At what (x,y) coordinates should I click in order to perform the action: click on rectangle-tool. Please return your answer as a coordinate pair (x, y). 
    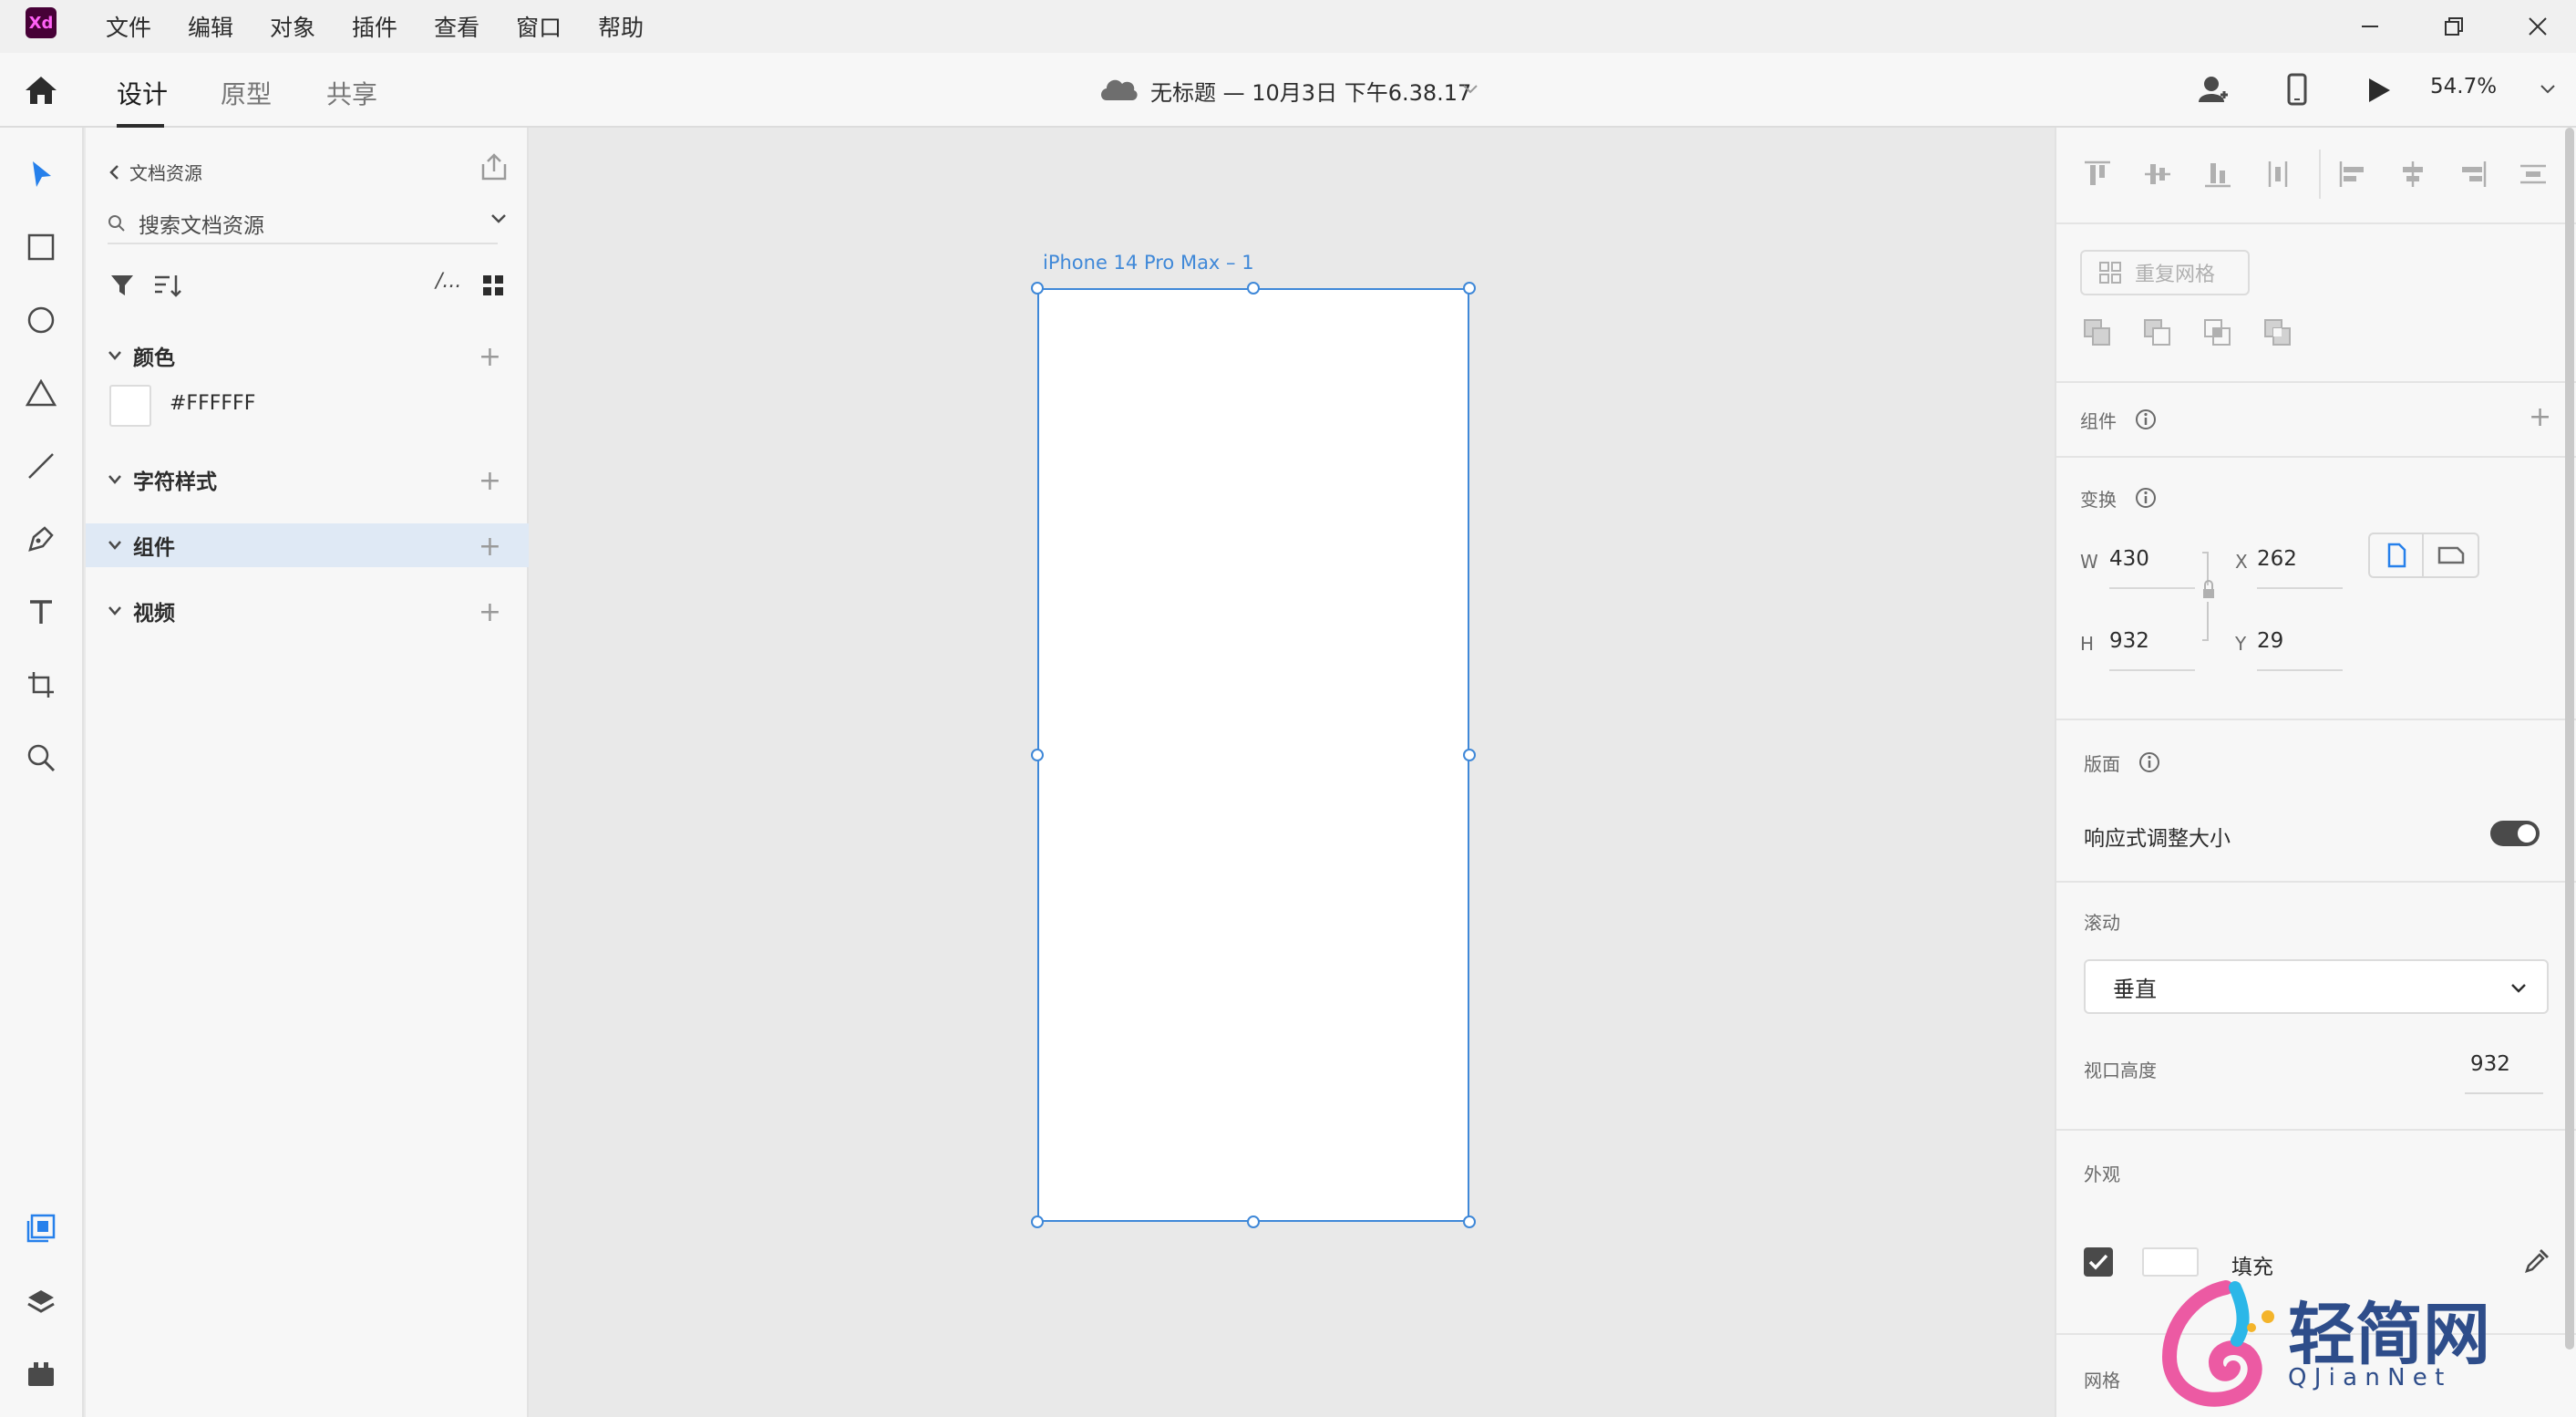
    Looking at the image, I should click on (41, 247).